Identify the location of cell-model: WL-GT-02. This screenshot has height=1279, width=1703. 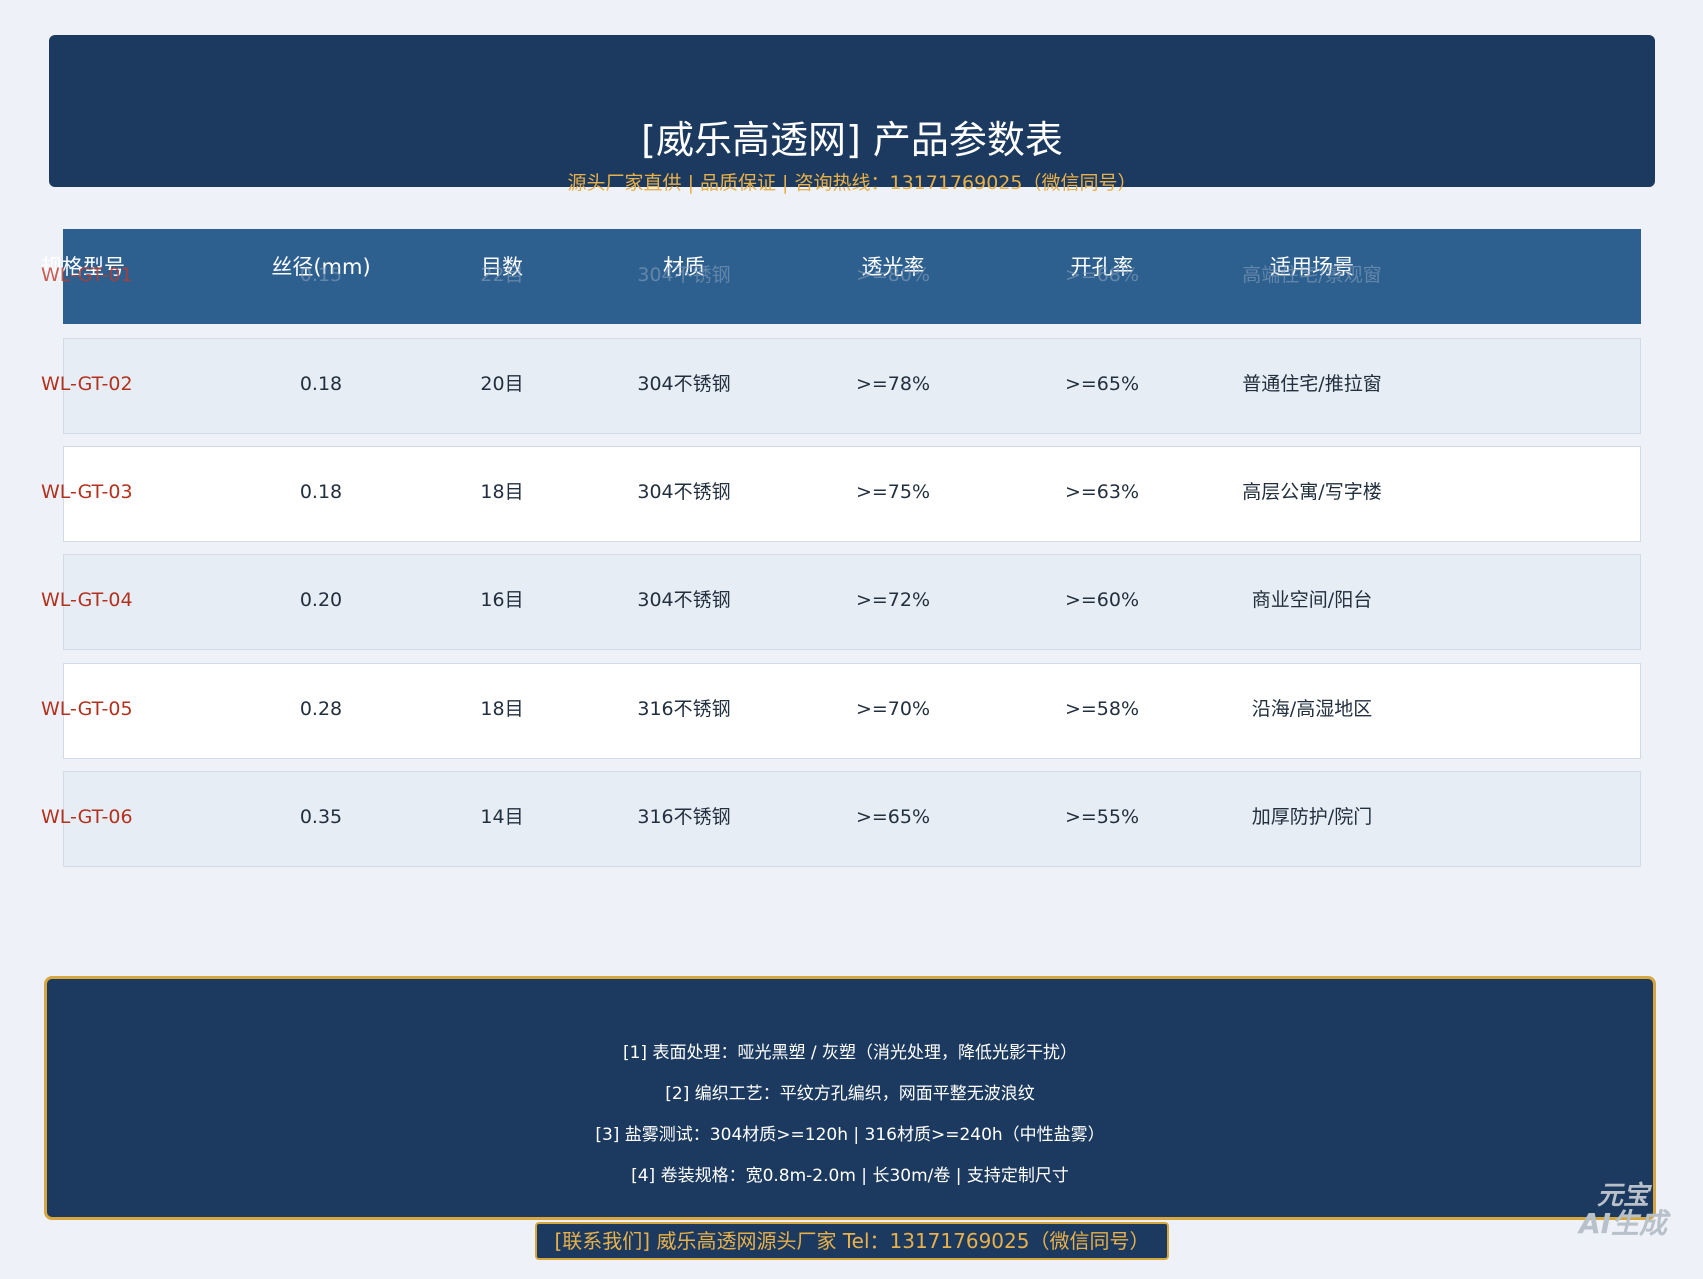
(87, 384).